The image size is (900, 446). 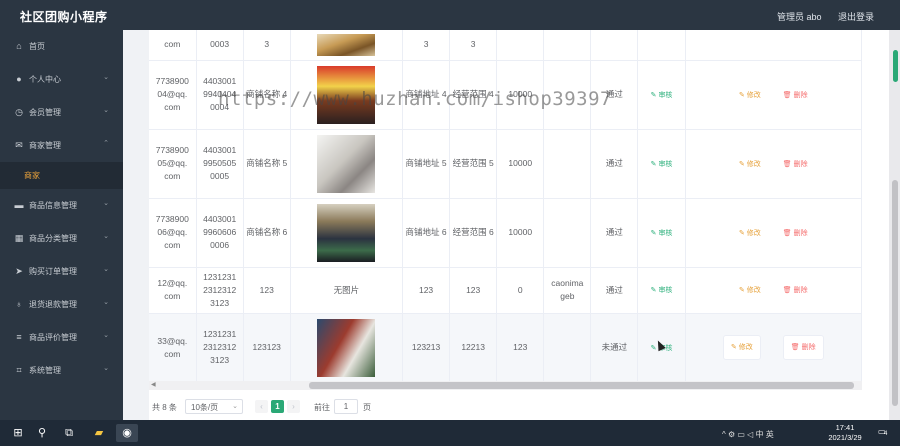 I want to click on mail-icon: ✉, so click(x=19, y=145).